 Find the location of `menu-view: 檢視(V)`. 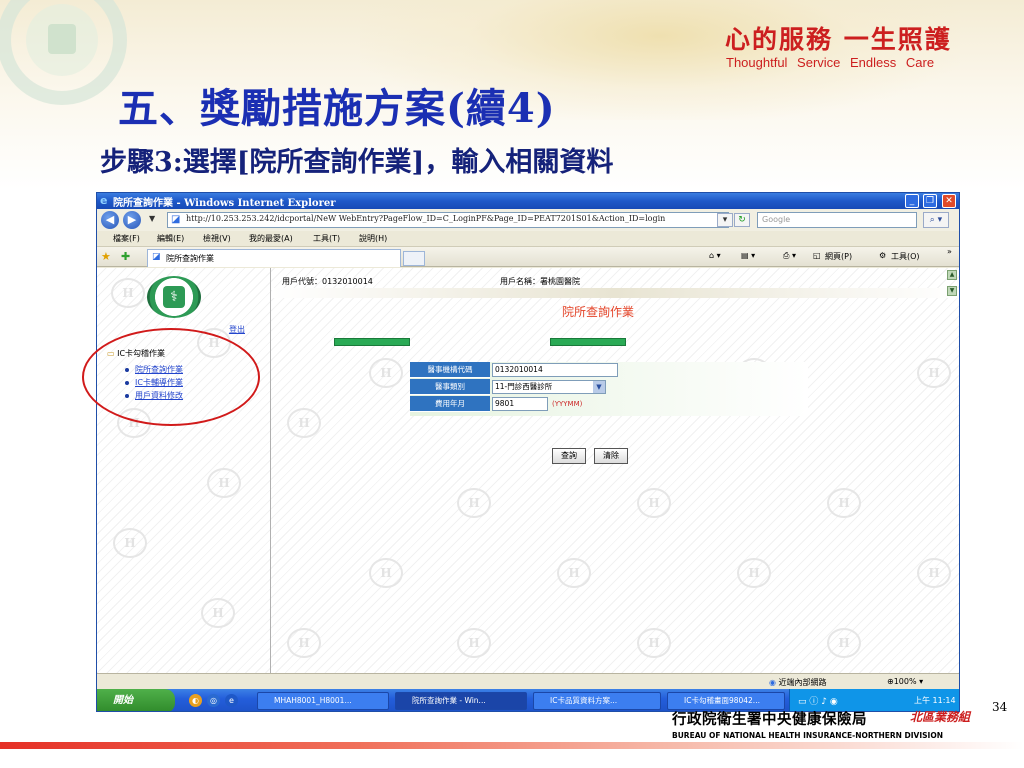

menu-view: 檢視(V) is located at coordinates (217, 238).